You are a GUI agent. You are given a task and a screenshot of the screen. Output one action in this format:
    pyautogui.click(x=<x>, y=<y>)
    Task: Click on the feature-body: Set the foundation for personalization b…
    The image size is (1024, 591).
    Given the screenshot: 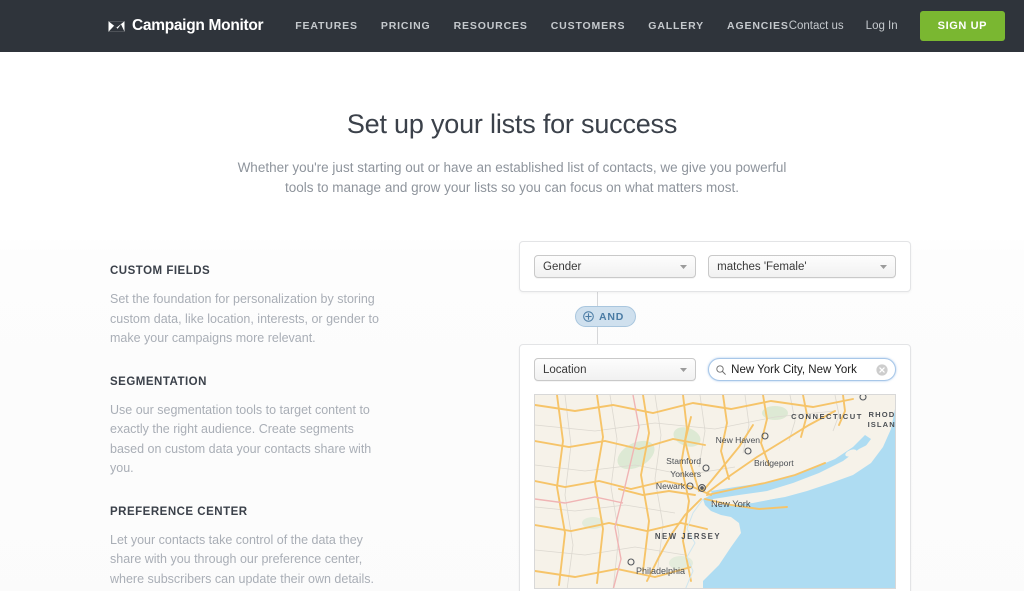 What is the action you would take?
    pyautogui.click(x=244, y=318)
    